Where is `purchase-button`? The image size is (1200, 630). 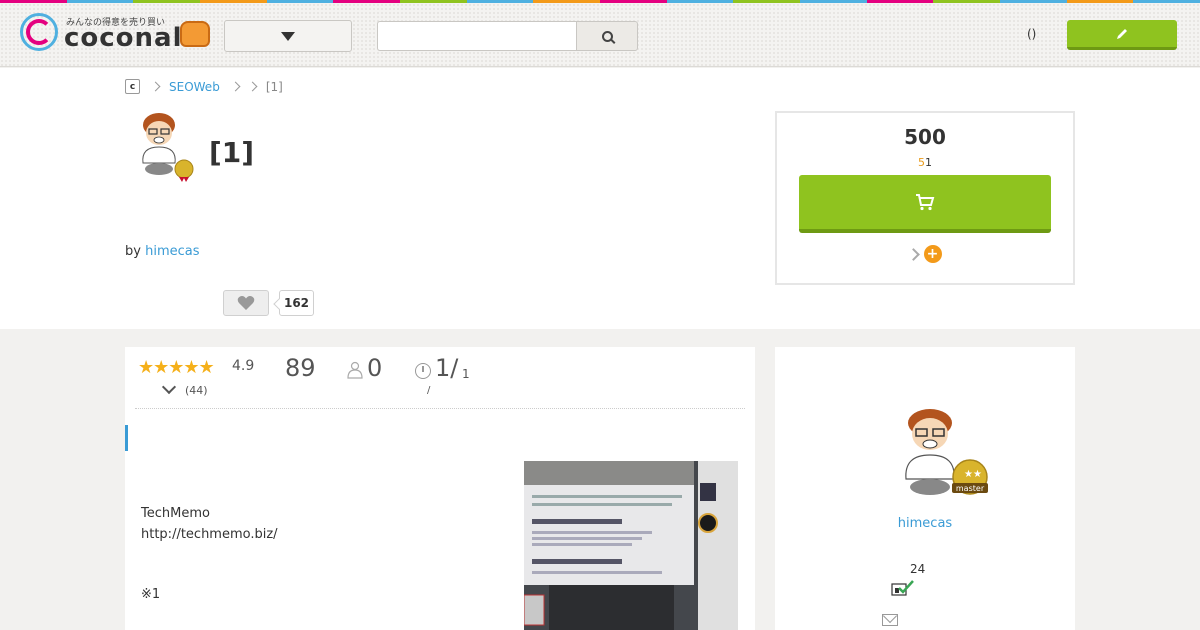
purchase-button is located at coordinates (925, 204).